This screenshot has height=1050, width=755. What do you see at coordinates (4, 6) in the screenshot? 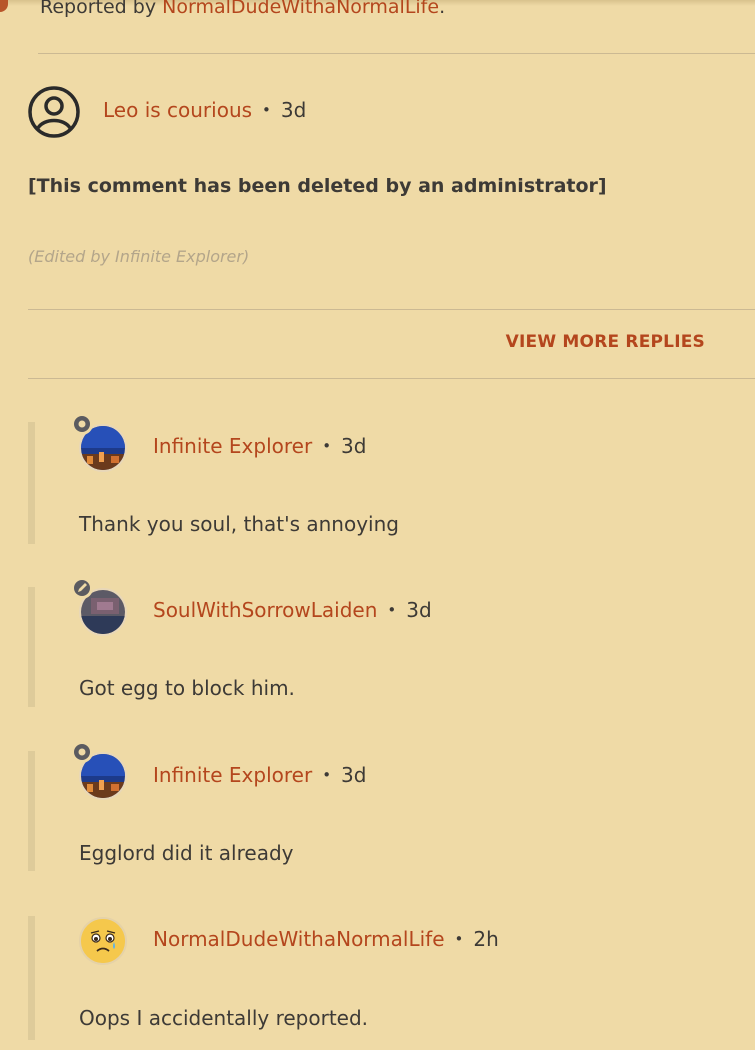
I see `top-corner-accent` at bounding box center [4, 6].